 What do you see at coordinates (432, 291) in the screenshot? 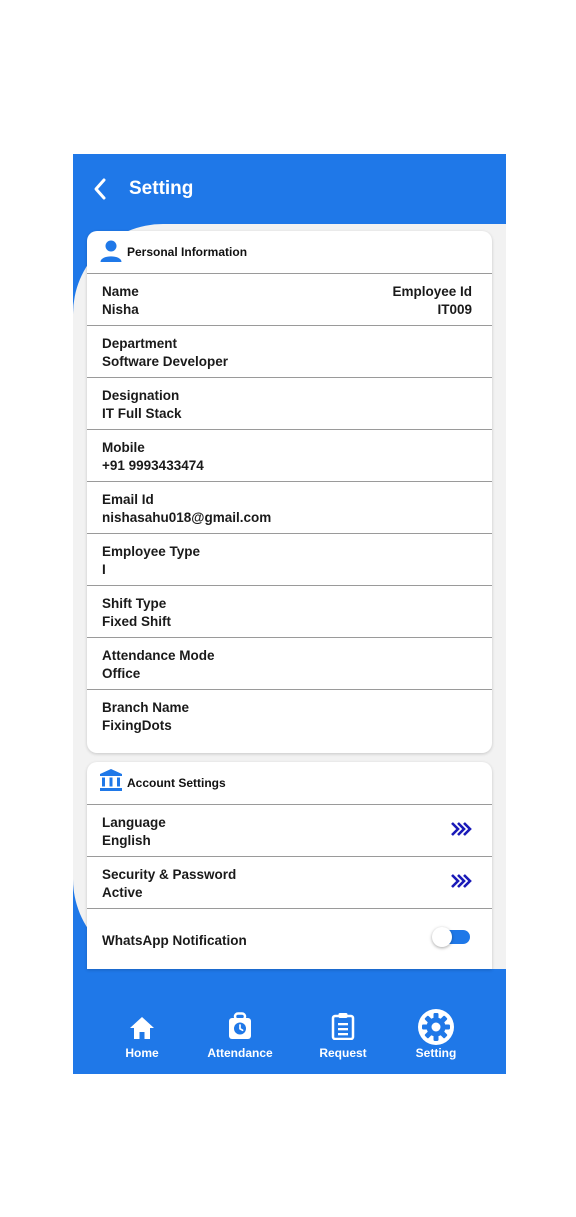
I see `employee-id-label: Employee Id` at bounding box center [432, 291].